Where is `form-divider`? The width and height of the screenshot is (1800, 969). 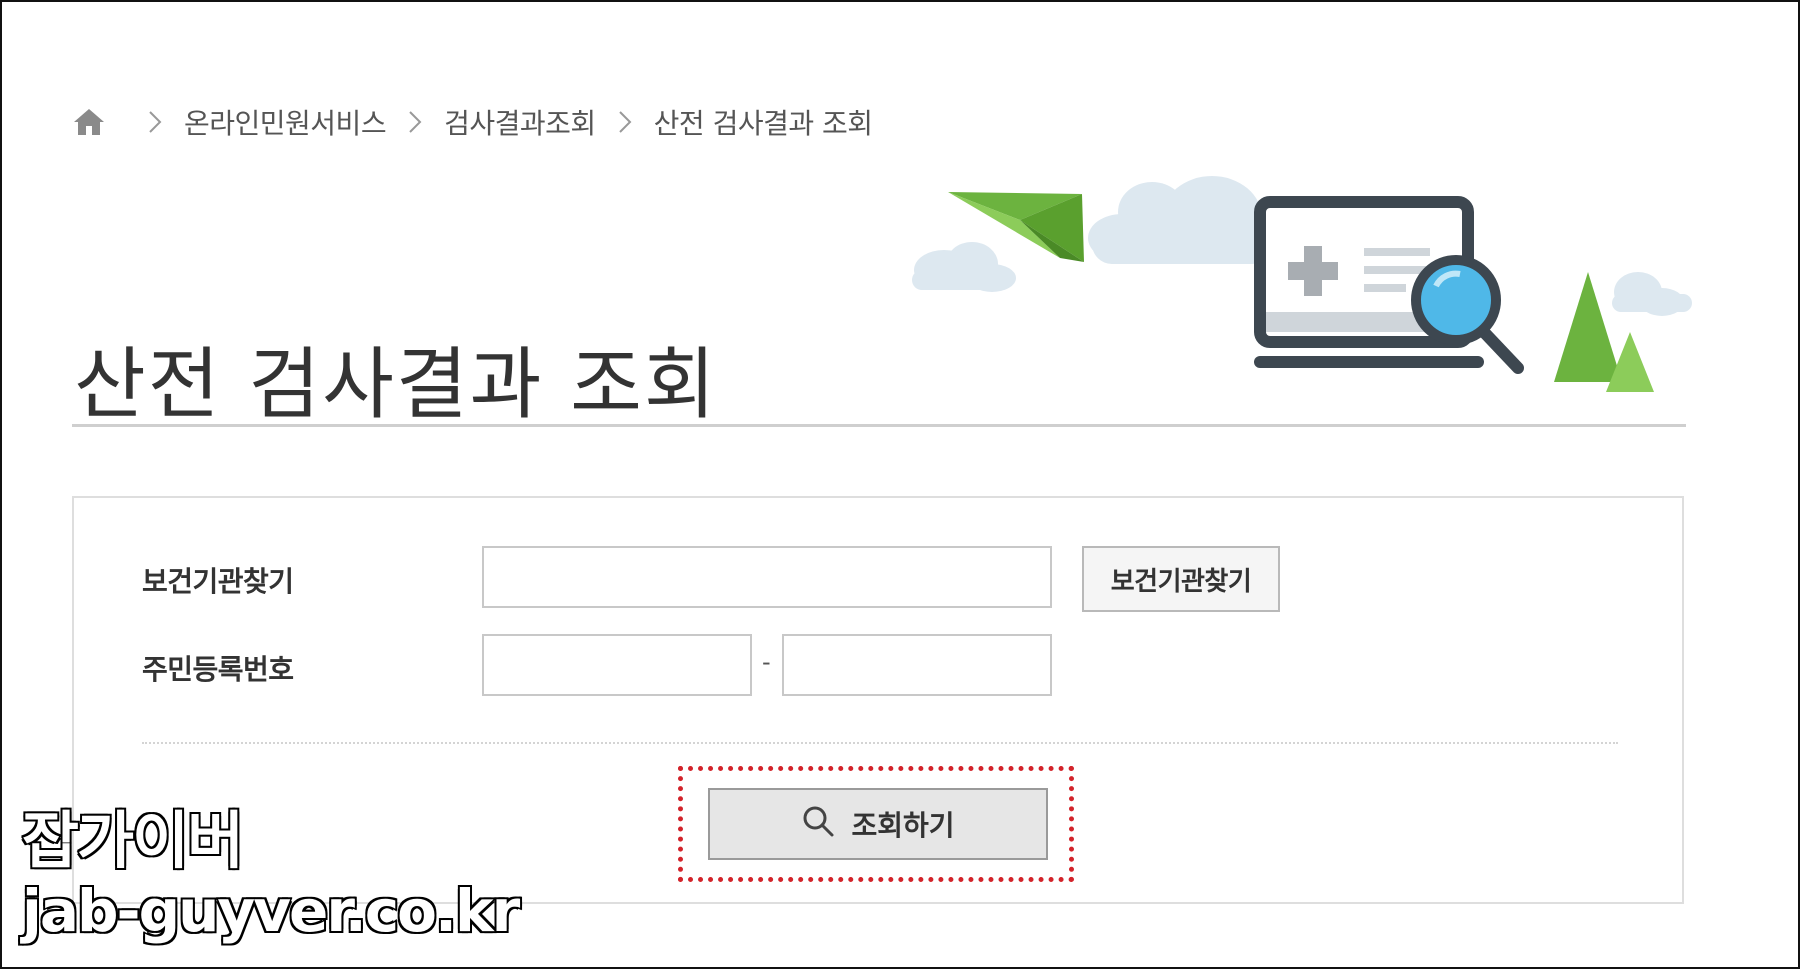 form-divider is located at coordinates (880, 743).